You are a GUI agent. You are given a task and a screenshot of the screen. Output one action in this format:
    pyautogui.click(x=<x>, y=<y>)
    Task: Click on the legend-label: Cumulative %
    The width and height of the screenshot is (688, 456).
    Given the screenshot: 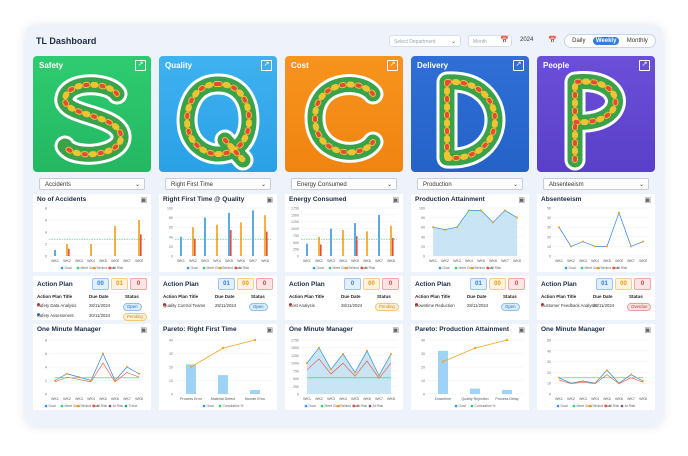 What is the action you would take?
    pyautogui.click(x=233, y=406)
    